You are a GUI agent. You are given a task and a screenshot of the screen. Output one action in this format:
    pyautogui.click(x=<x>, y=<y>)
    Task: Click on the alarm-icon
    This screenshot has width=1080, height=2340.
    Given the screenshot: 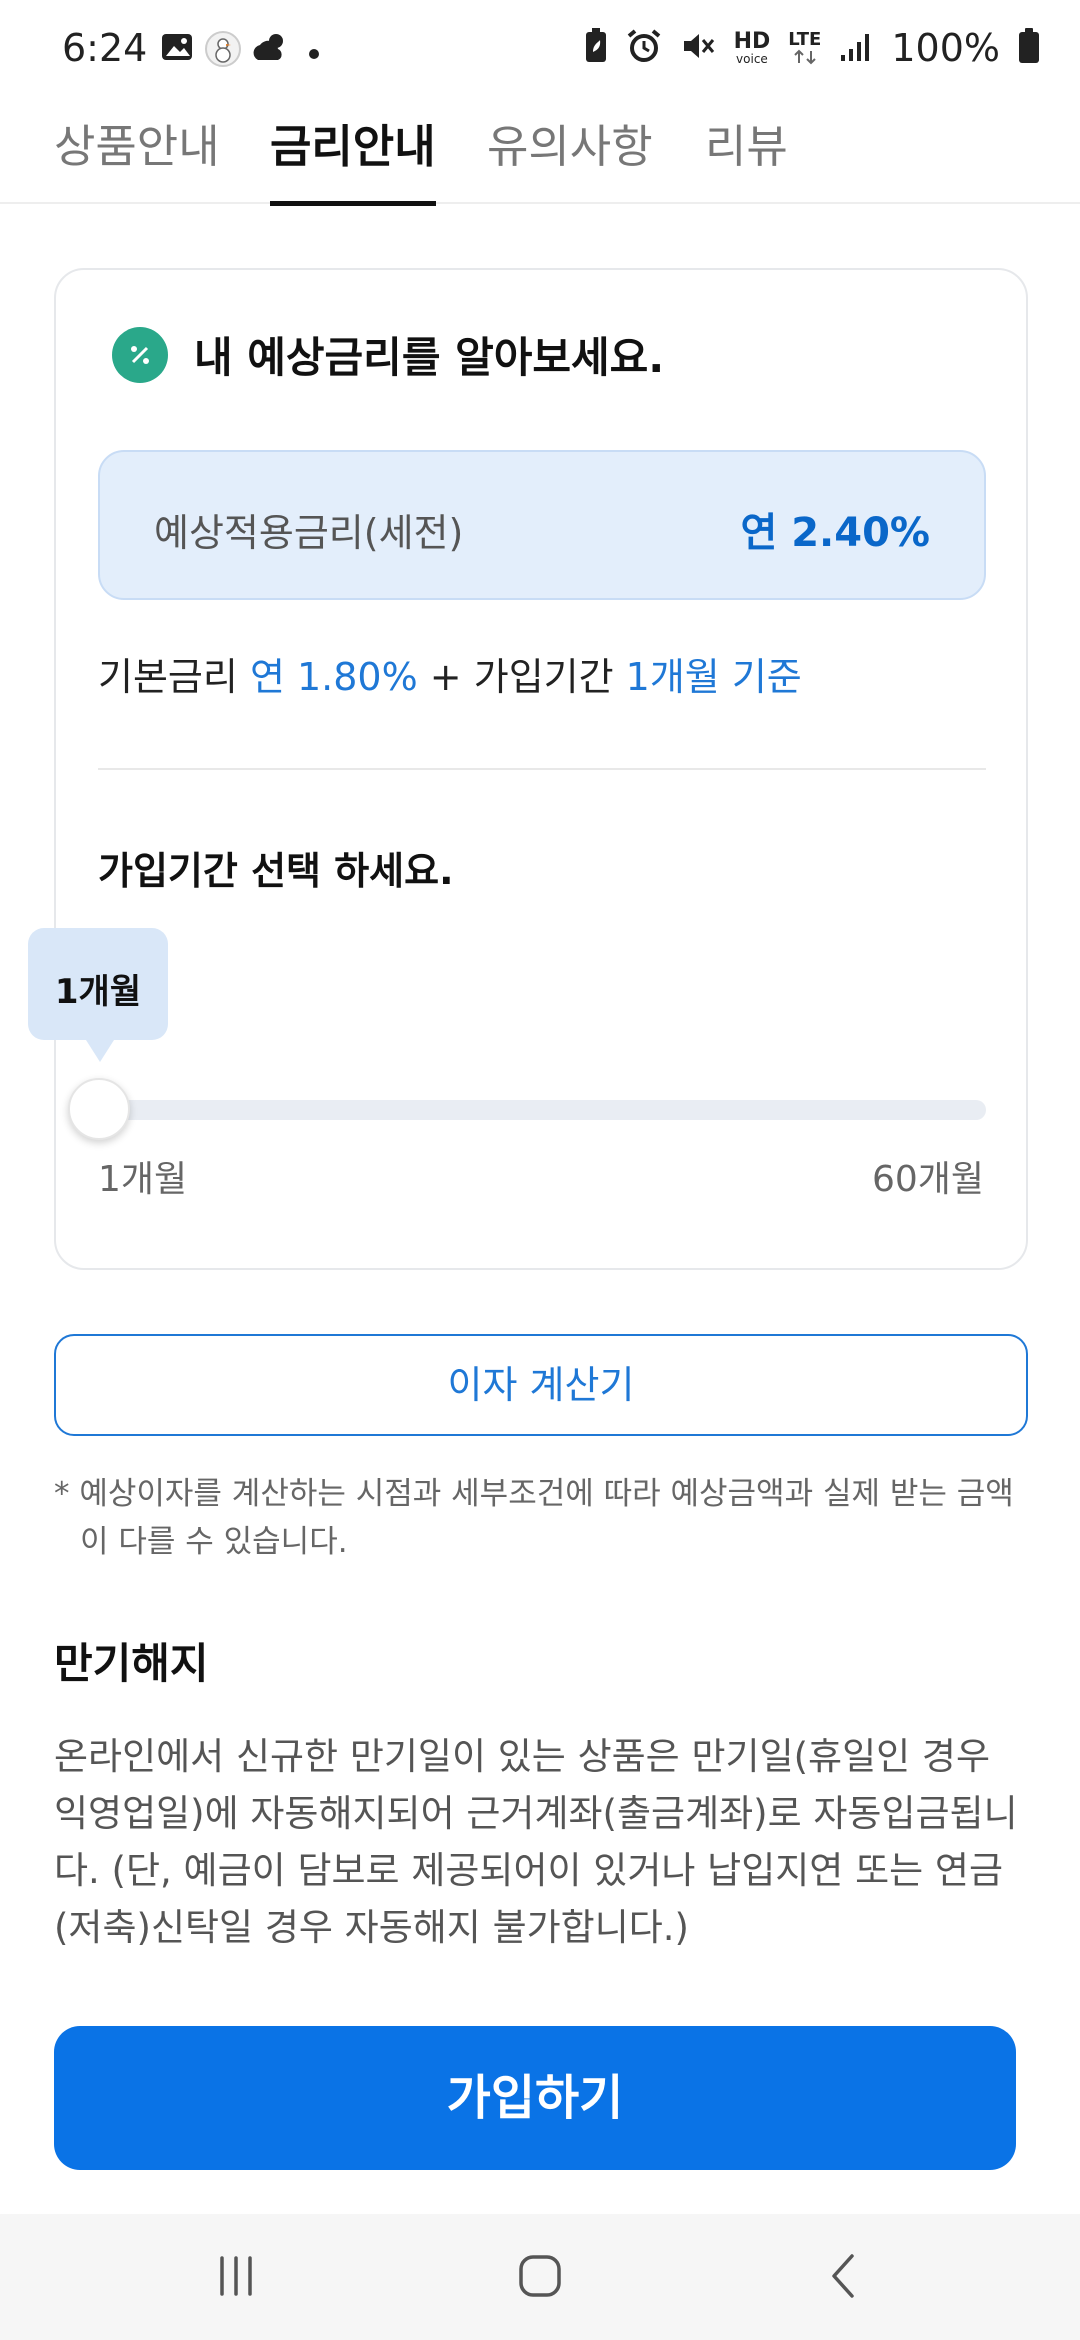 What is the action you would take?
    pyautogui.click(x=644, y=48)
    